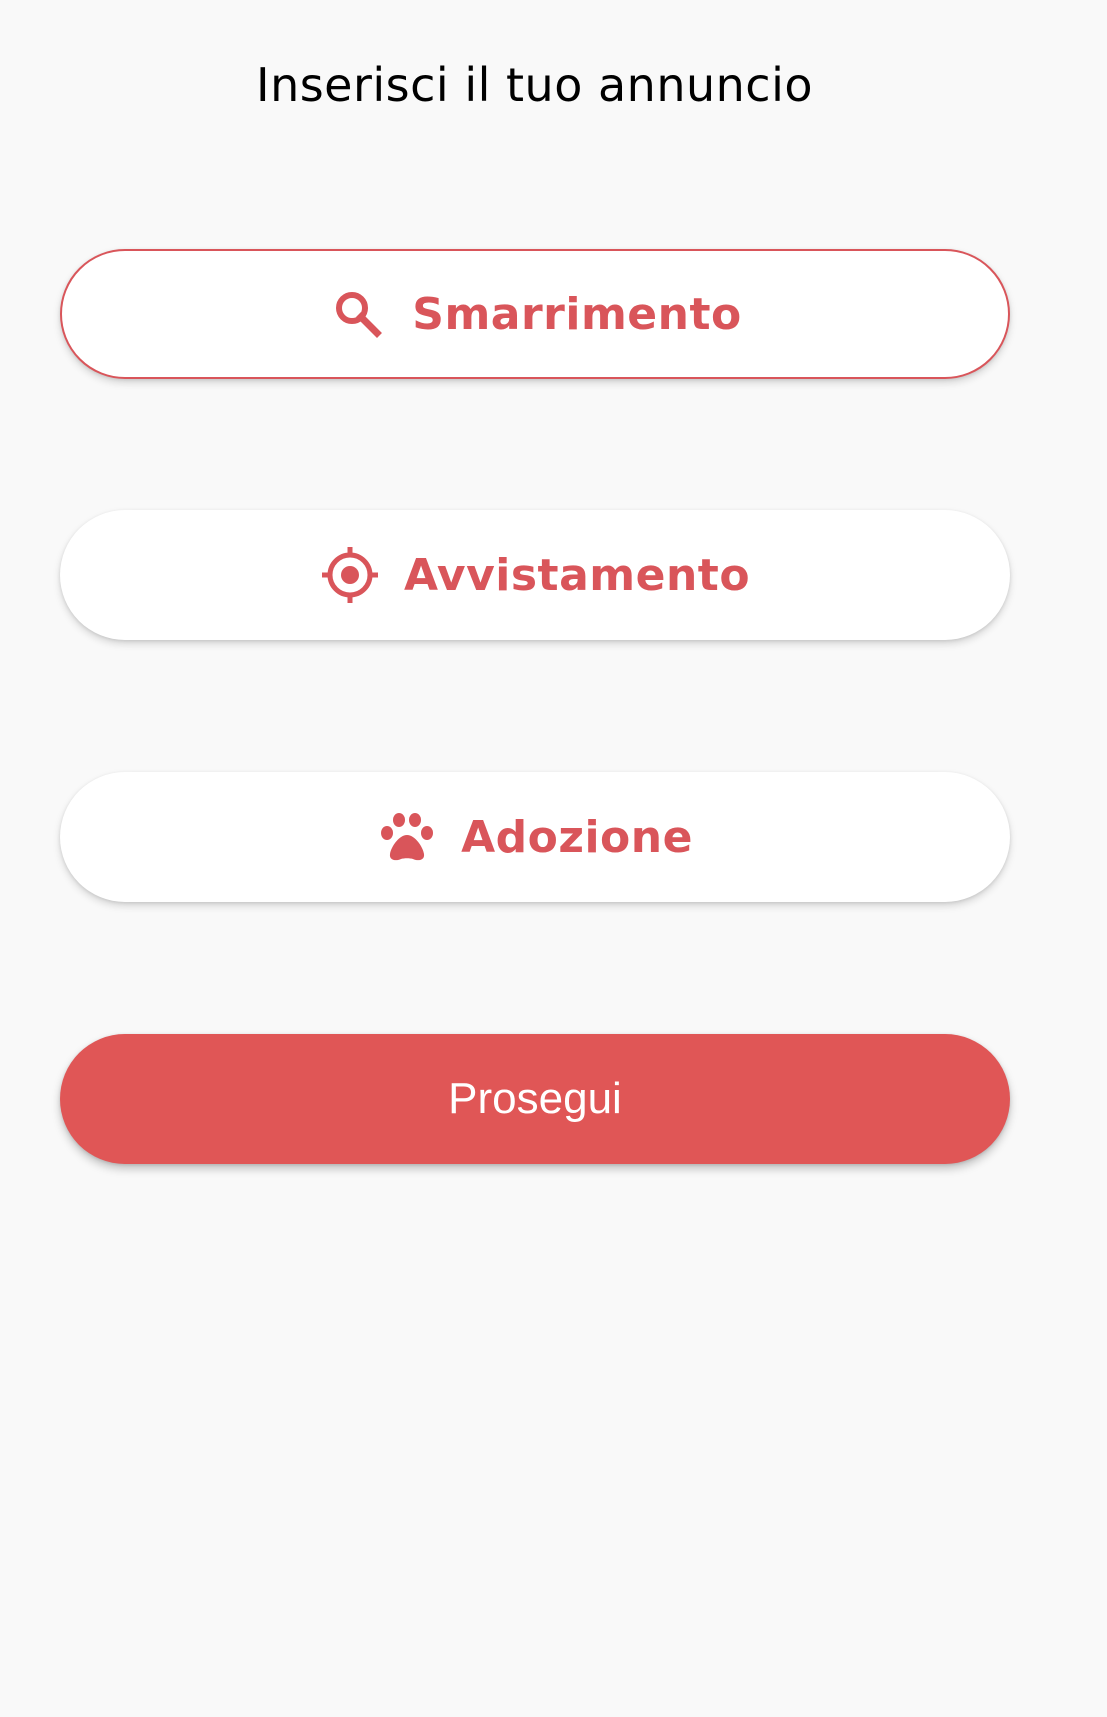 The height and width of the screenshot is (1717, 1107). Describe the element at coordinates (358, 314) in the screenshot. I see `search-icon` at that location.